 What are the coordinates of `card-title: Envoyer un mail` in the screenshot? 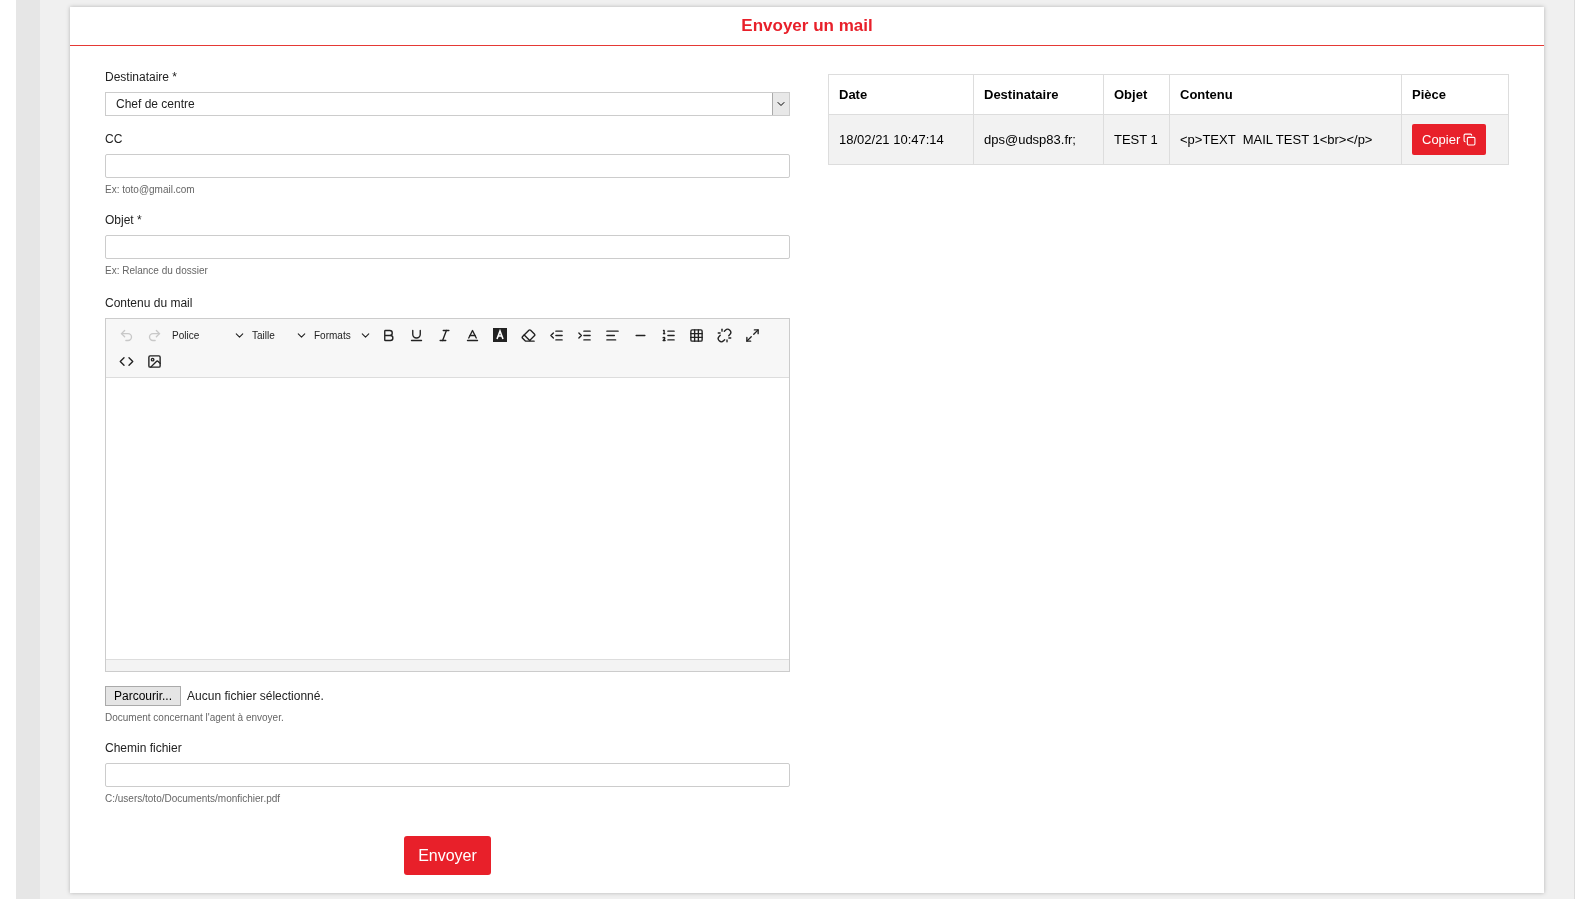 It's located at (807, 26).